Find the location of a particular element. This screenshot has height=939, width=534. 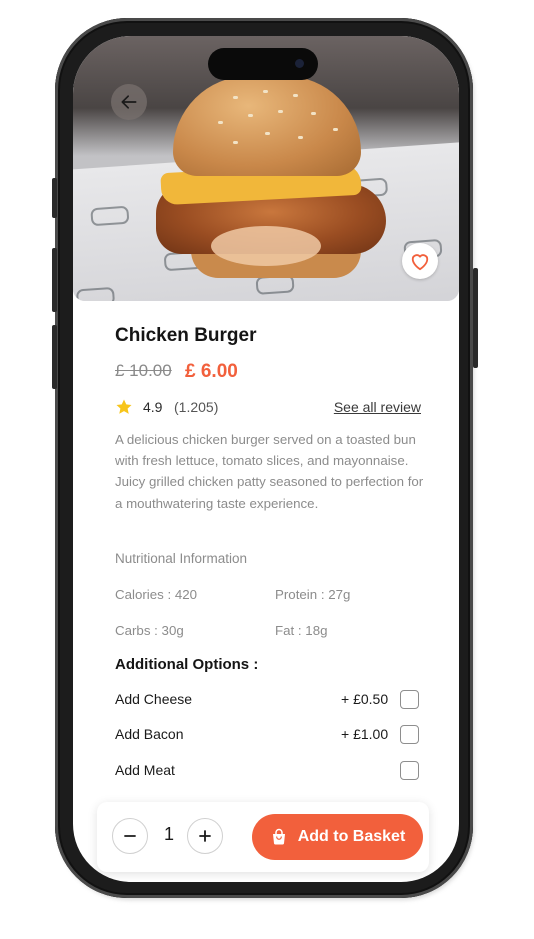

fat-value: Fat : 18g is located at coordinates (301, 630).